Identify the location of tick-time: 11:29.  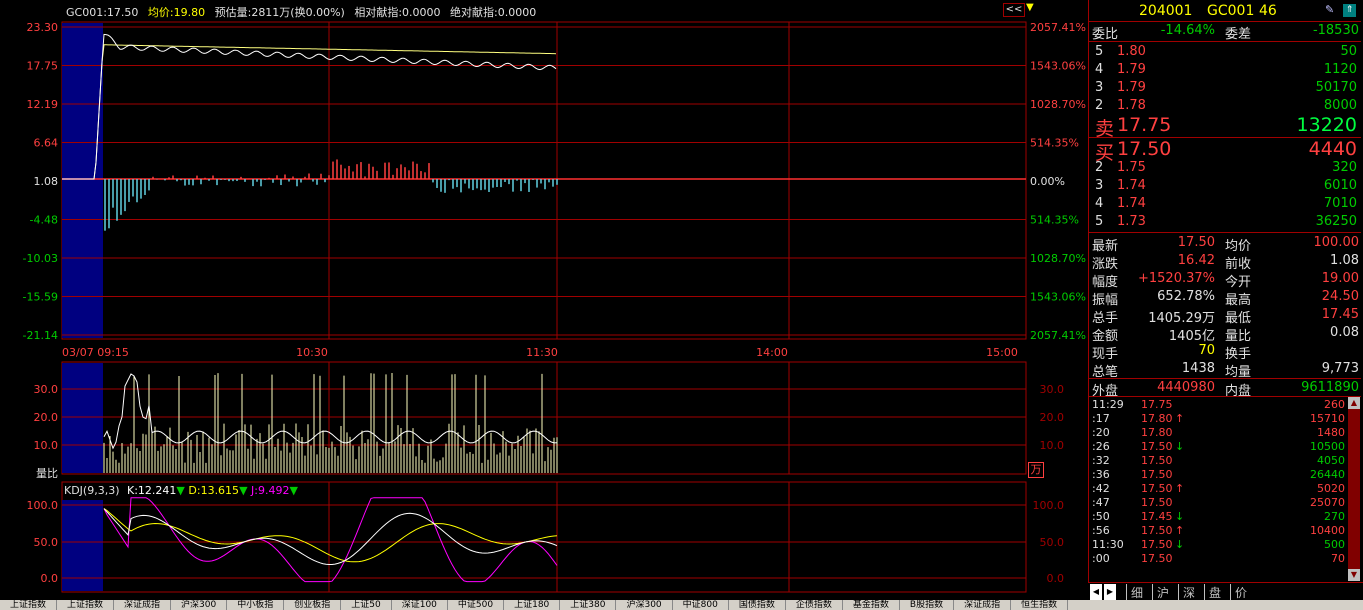
(1108, 404).